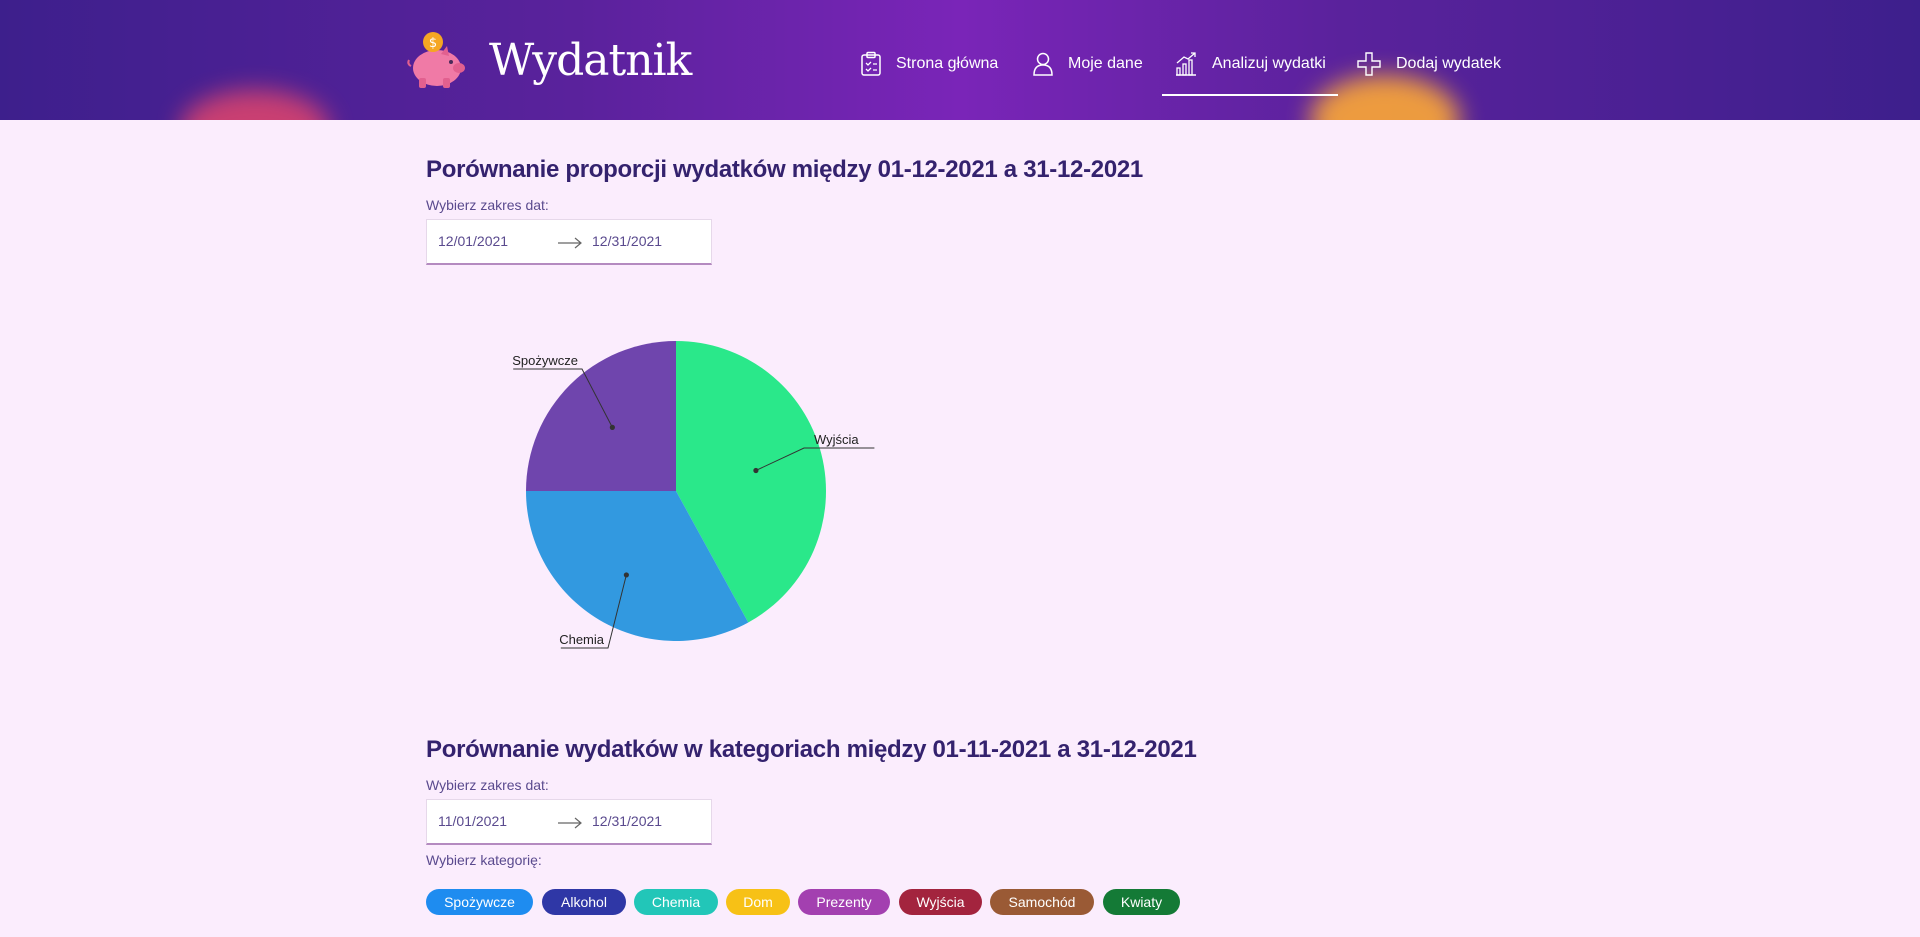  I want to click on app-title: Wydatnik, so click(590, 60).